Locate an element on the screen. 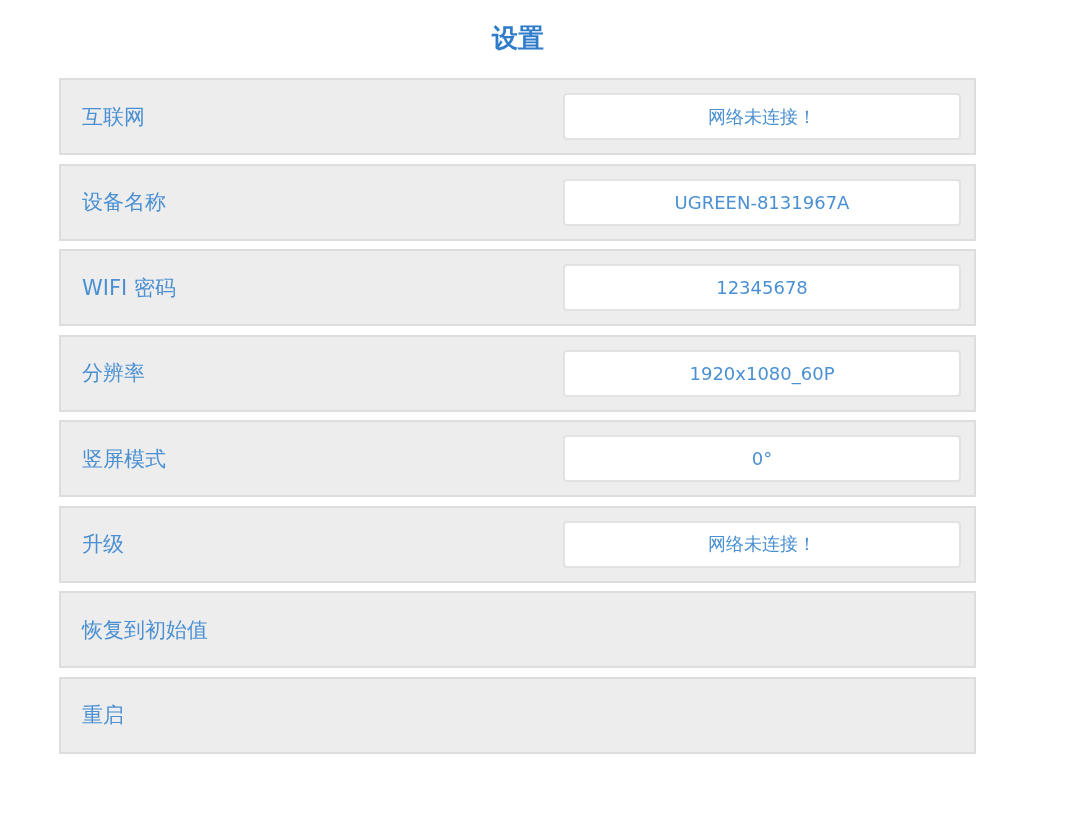 The width and height of the screenshot is (1080, 819). value-field: 0° is located at coordinates (762, 458).